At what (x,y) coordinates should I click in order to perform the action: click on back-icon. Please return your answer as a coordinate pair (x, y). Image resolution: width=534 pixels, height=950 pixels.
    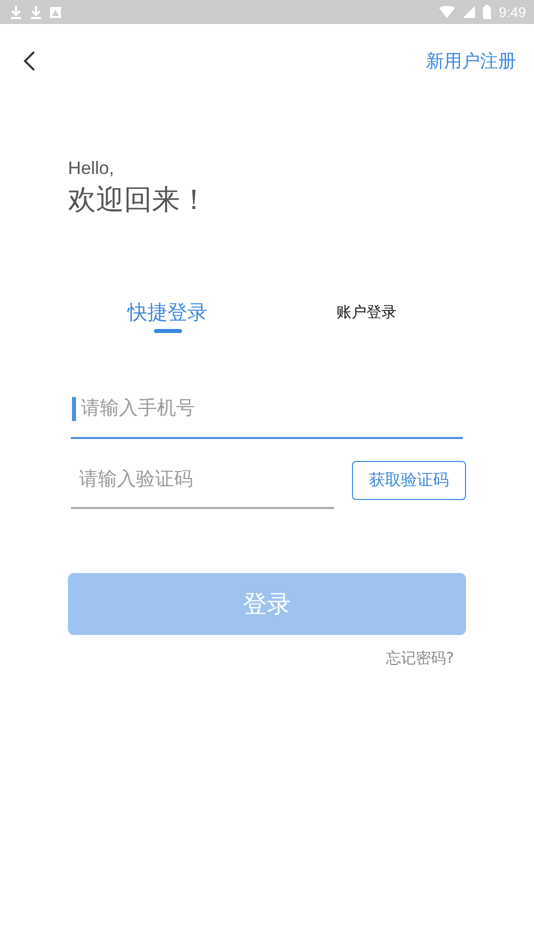
    Looking at the image, I should click on (29, 61).